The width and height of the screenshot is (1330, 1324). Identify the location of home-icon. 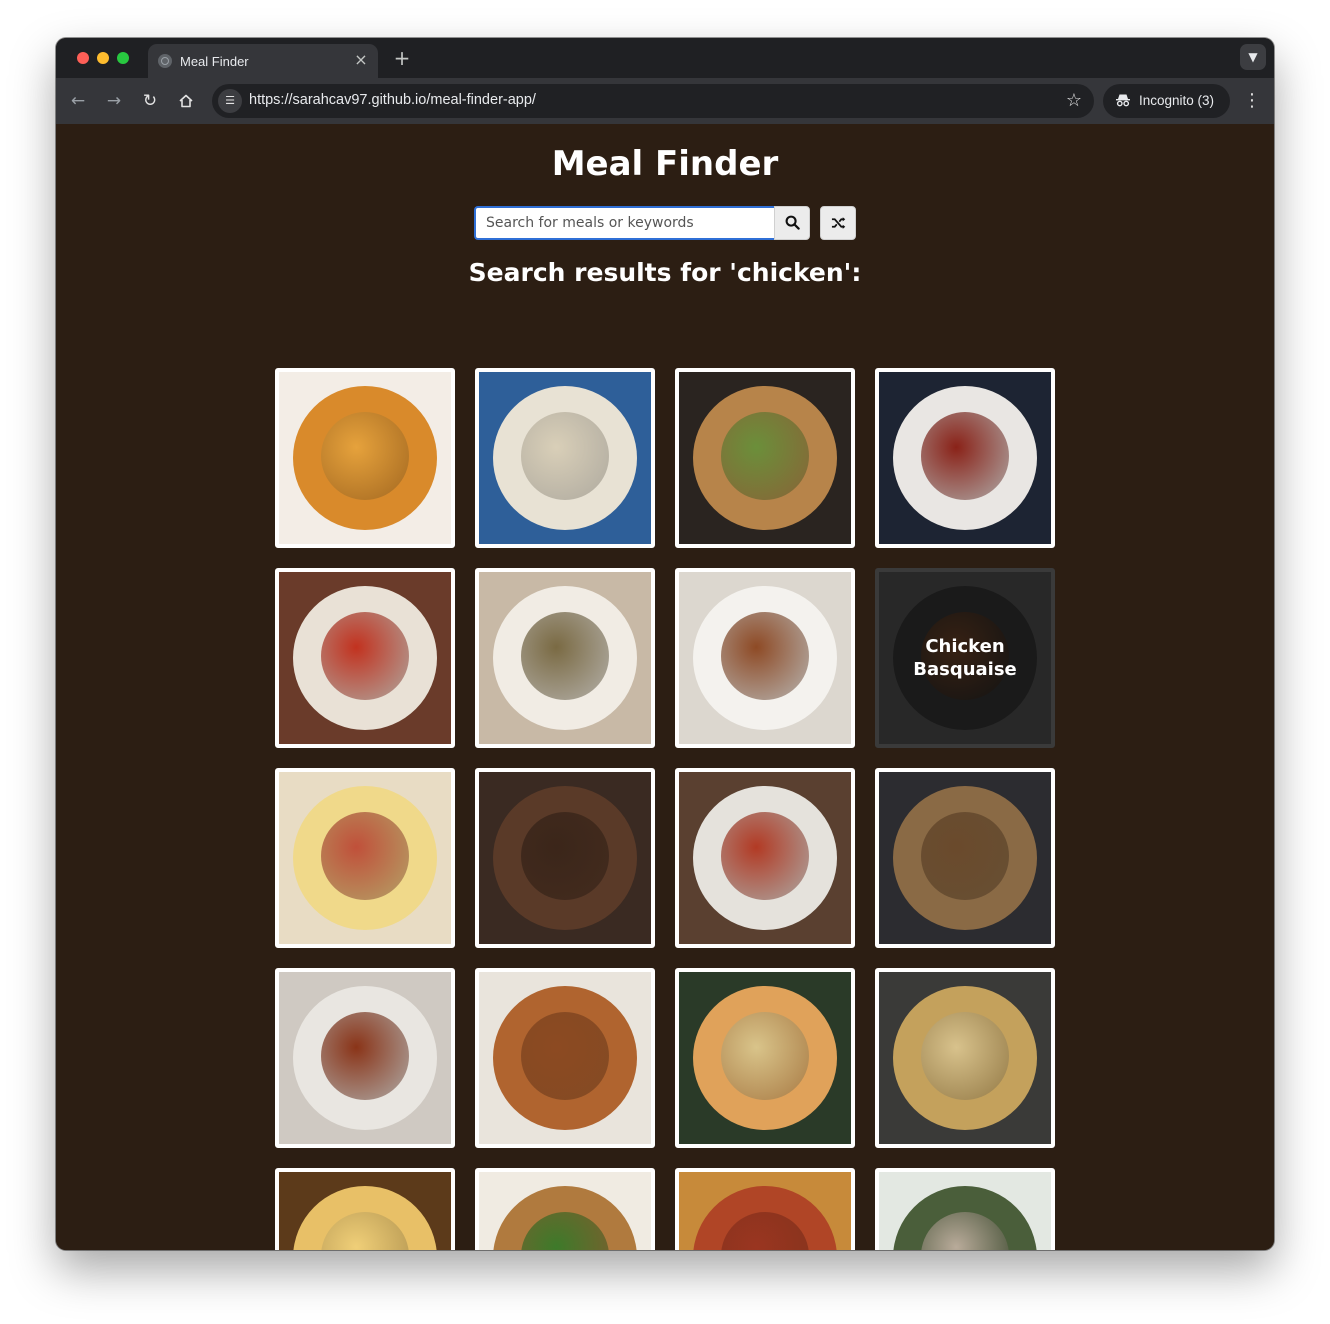
(186, 101).